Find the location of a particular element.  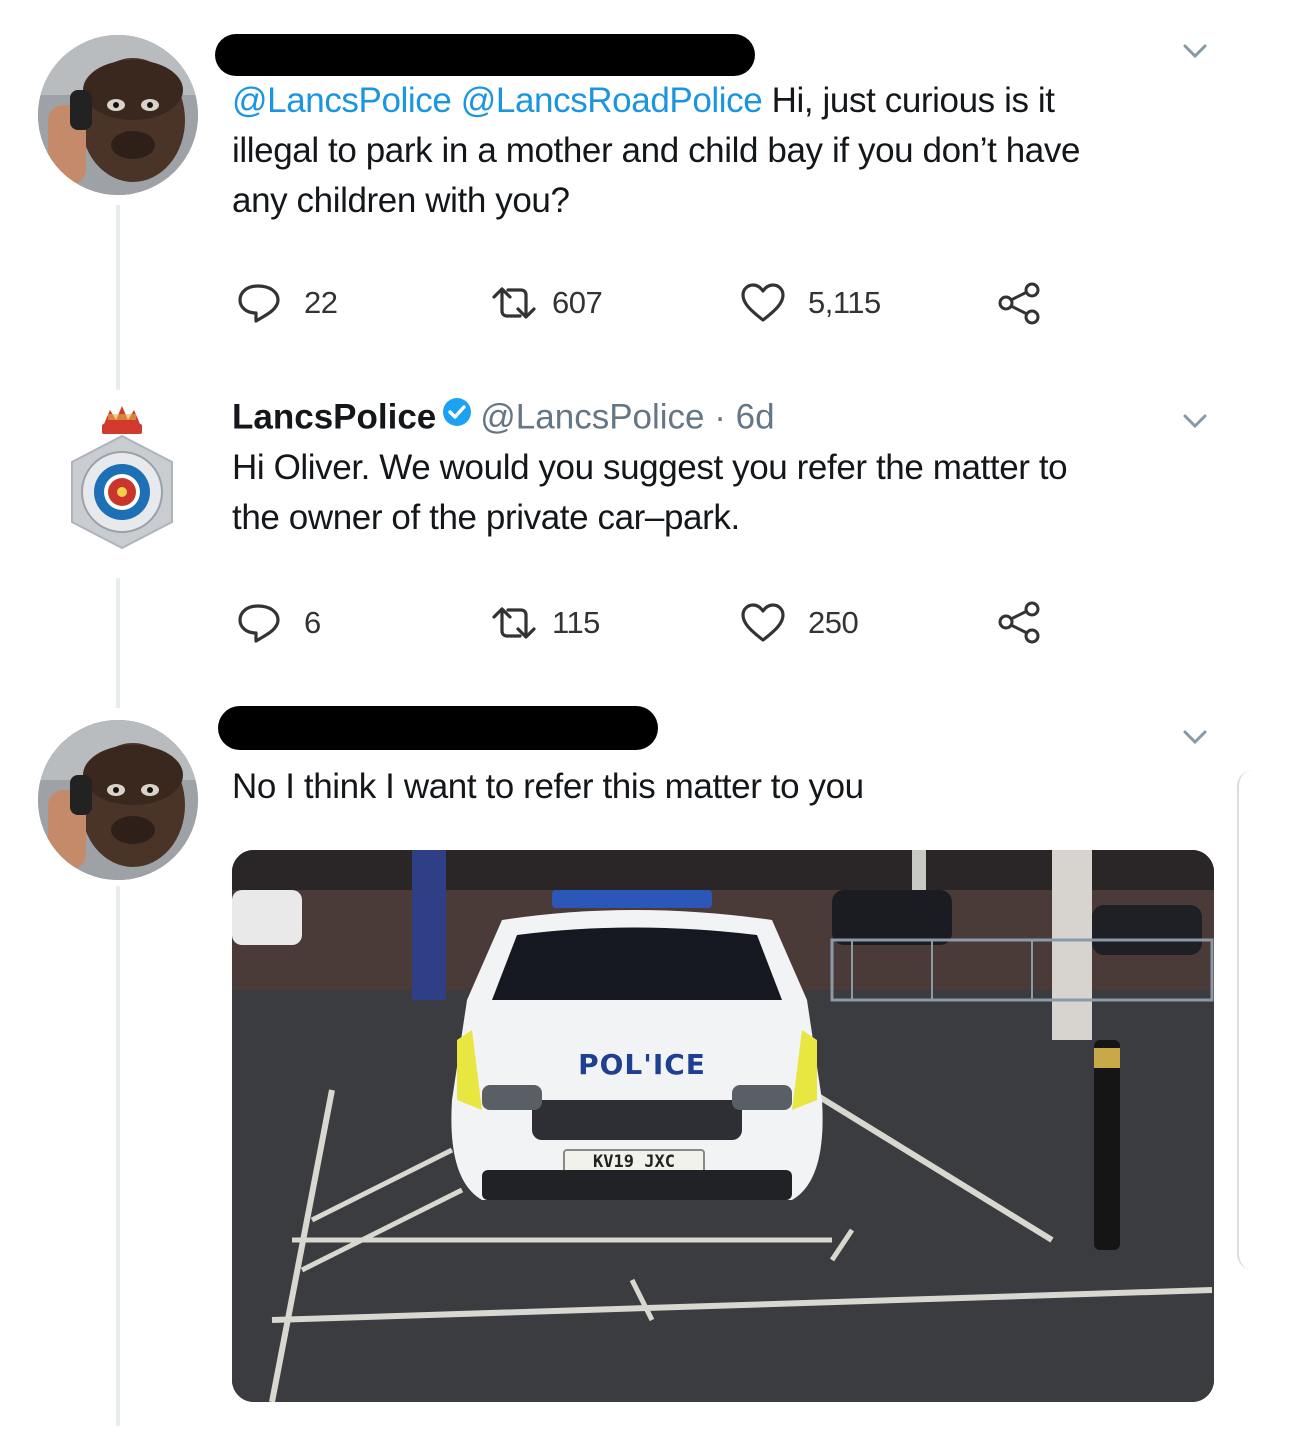

reply-count: 6 is located at coordinates (312, 622).